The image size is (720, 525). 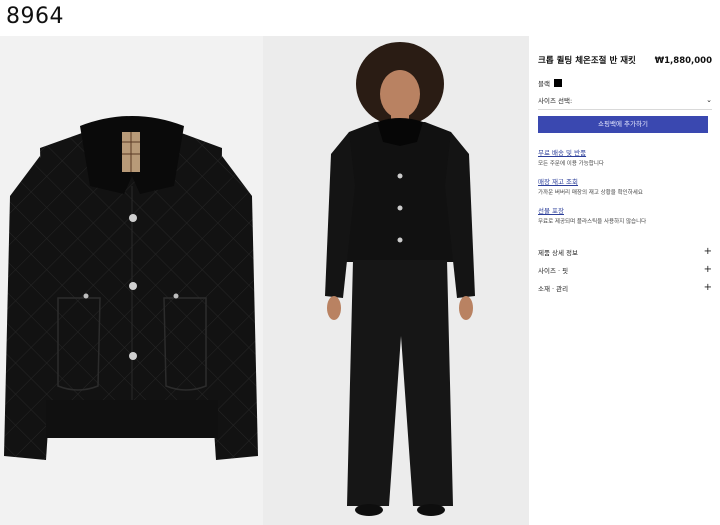 What do you see at coordinates (558, 253) in the screenshot?
I see `accordion-label: 제품 상세 정보` at bounding box center [558, 253].